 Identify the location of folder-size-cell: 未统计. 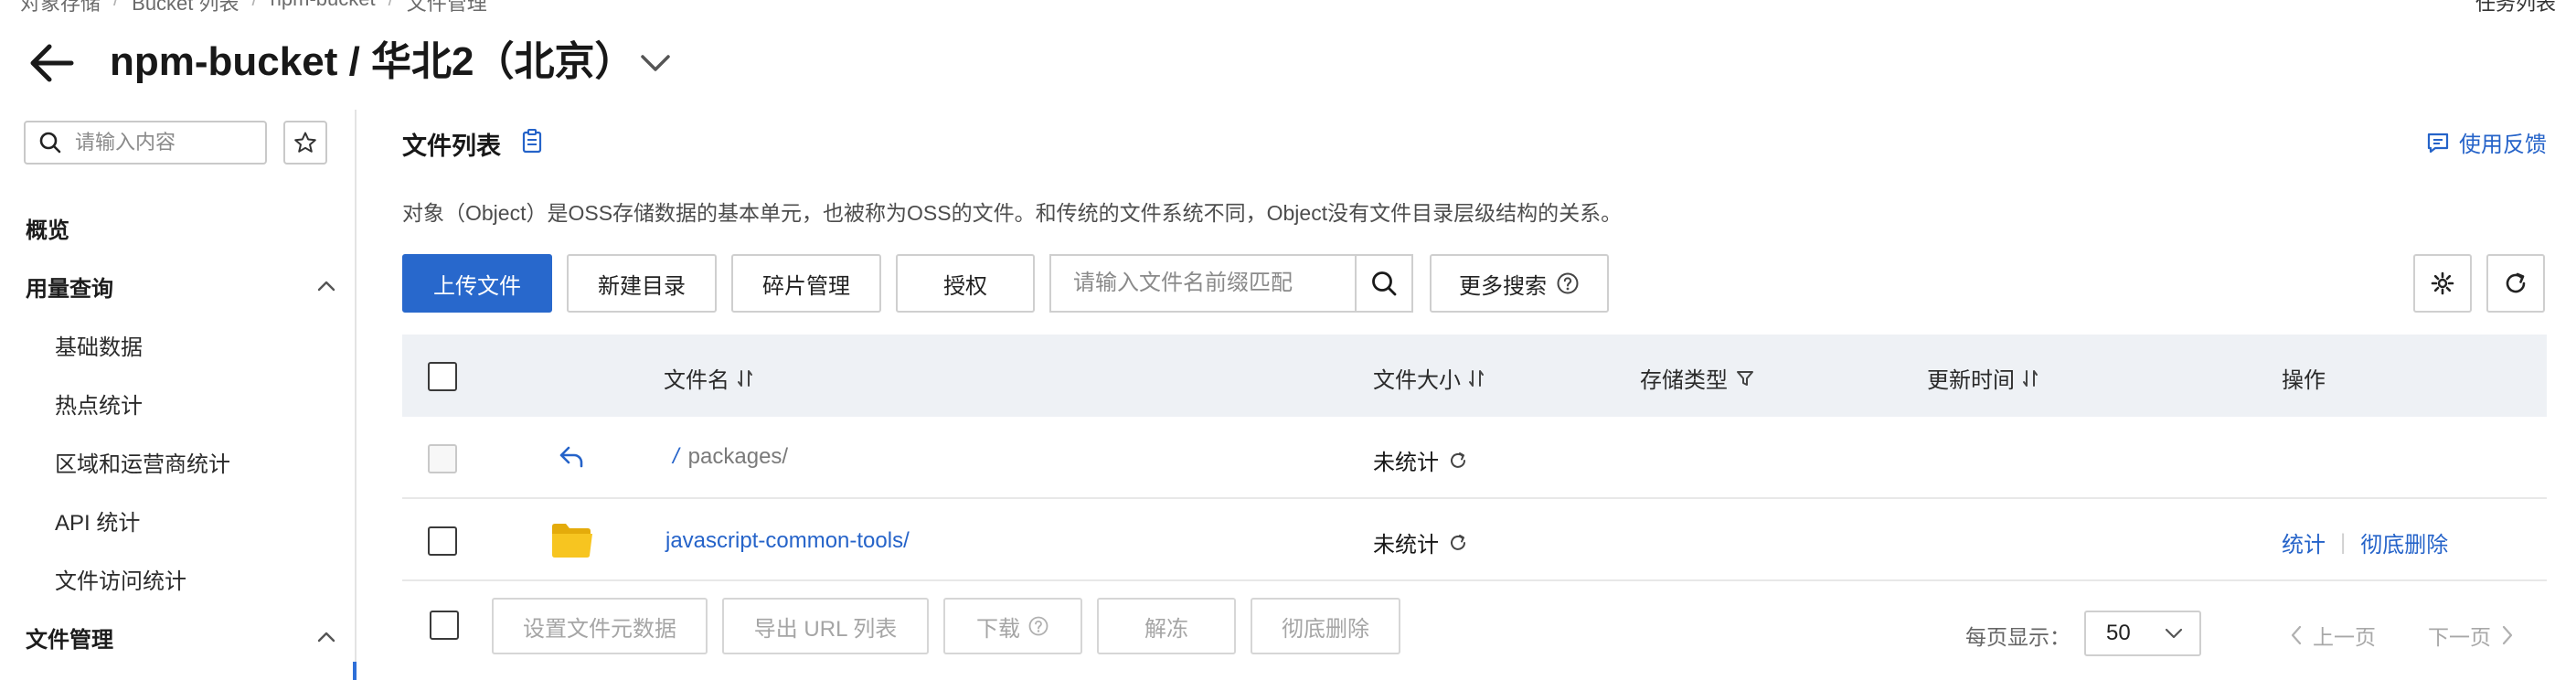
(1420, 542).